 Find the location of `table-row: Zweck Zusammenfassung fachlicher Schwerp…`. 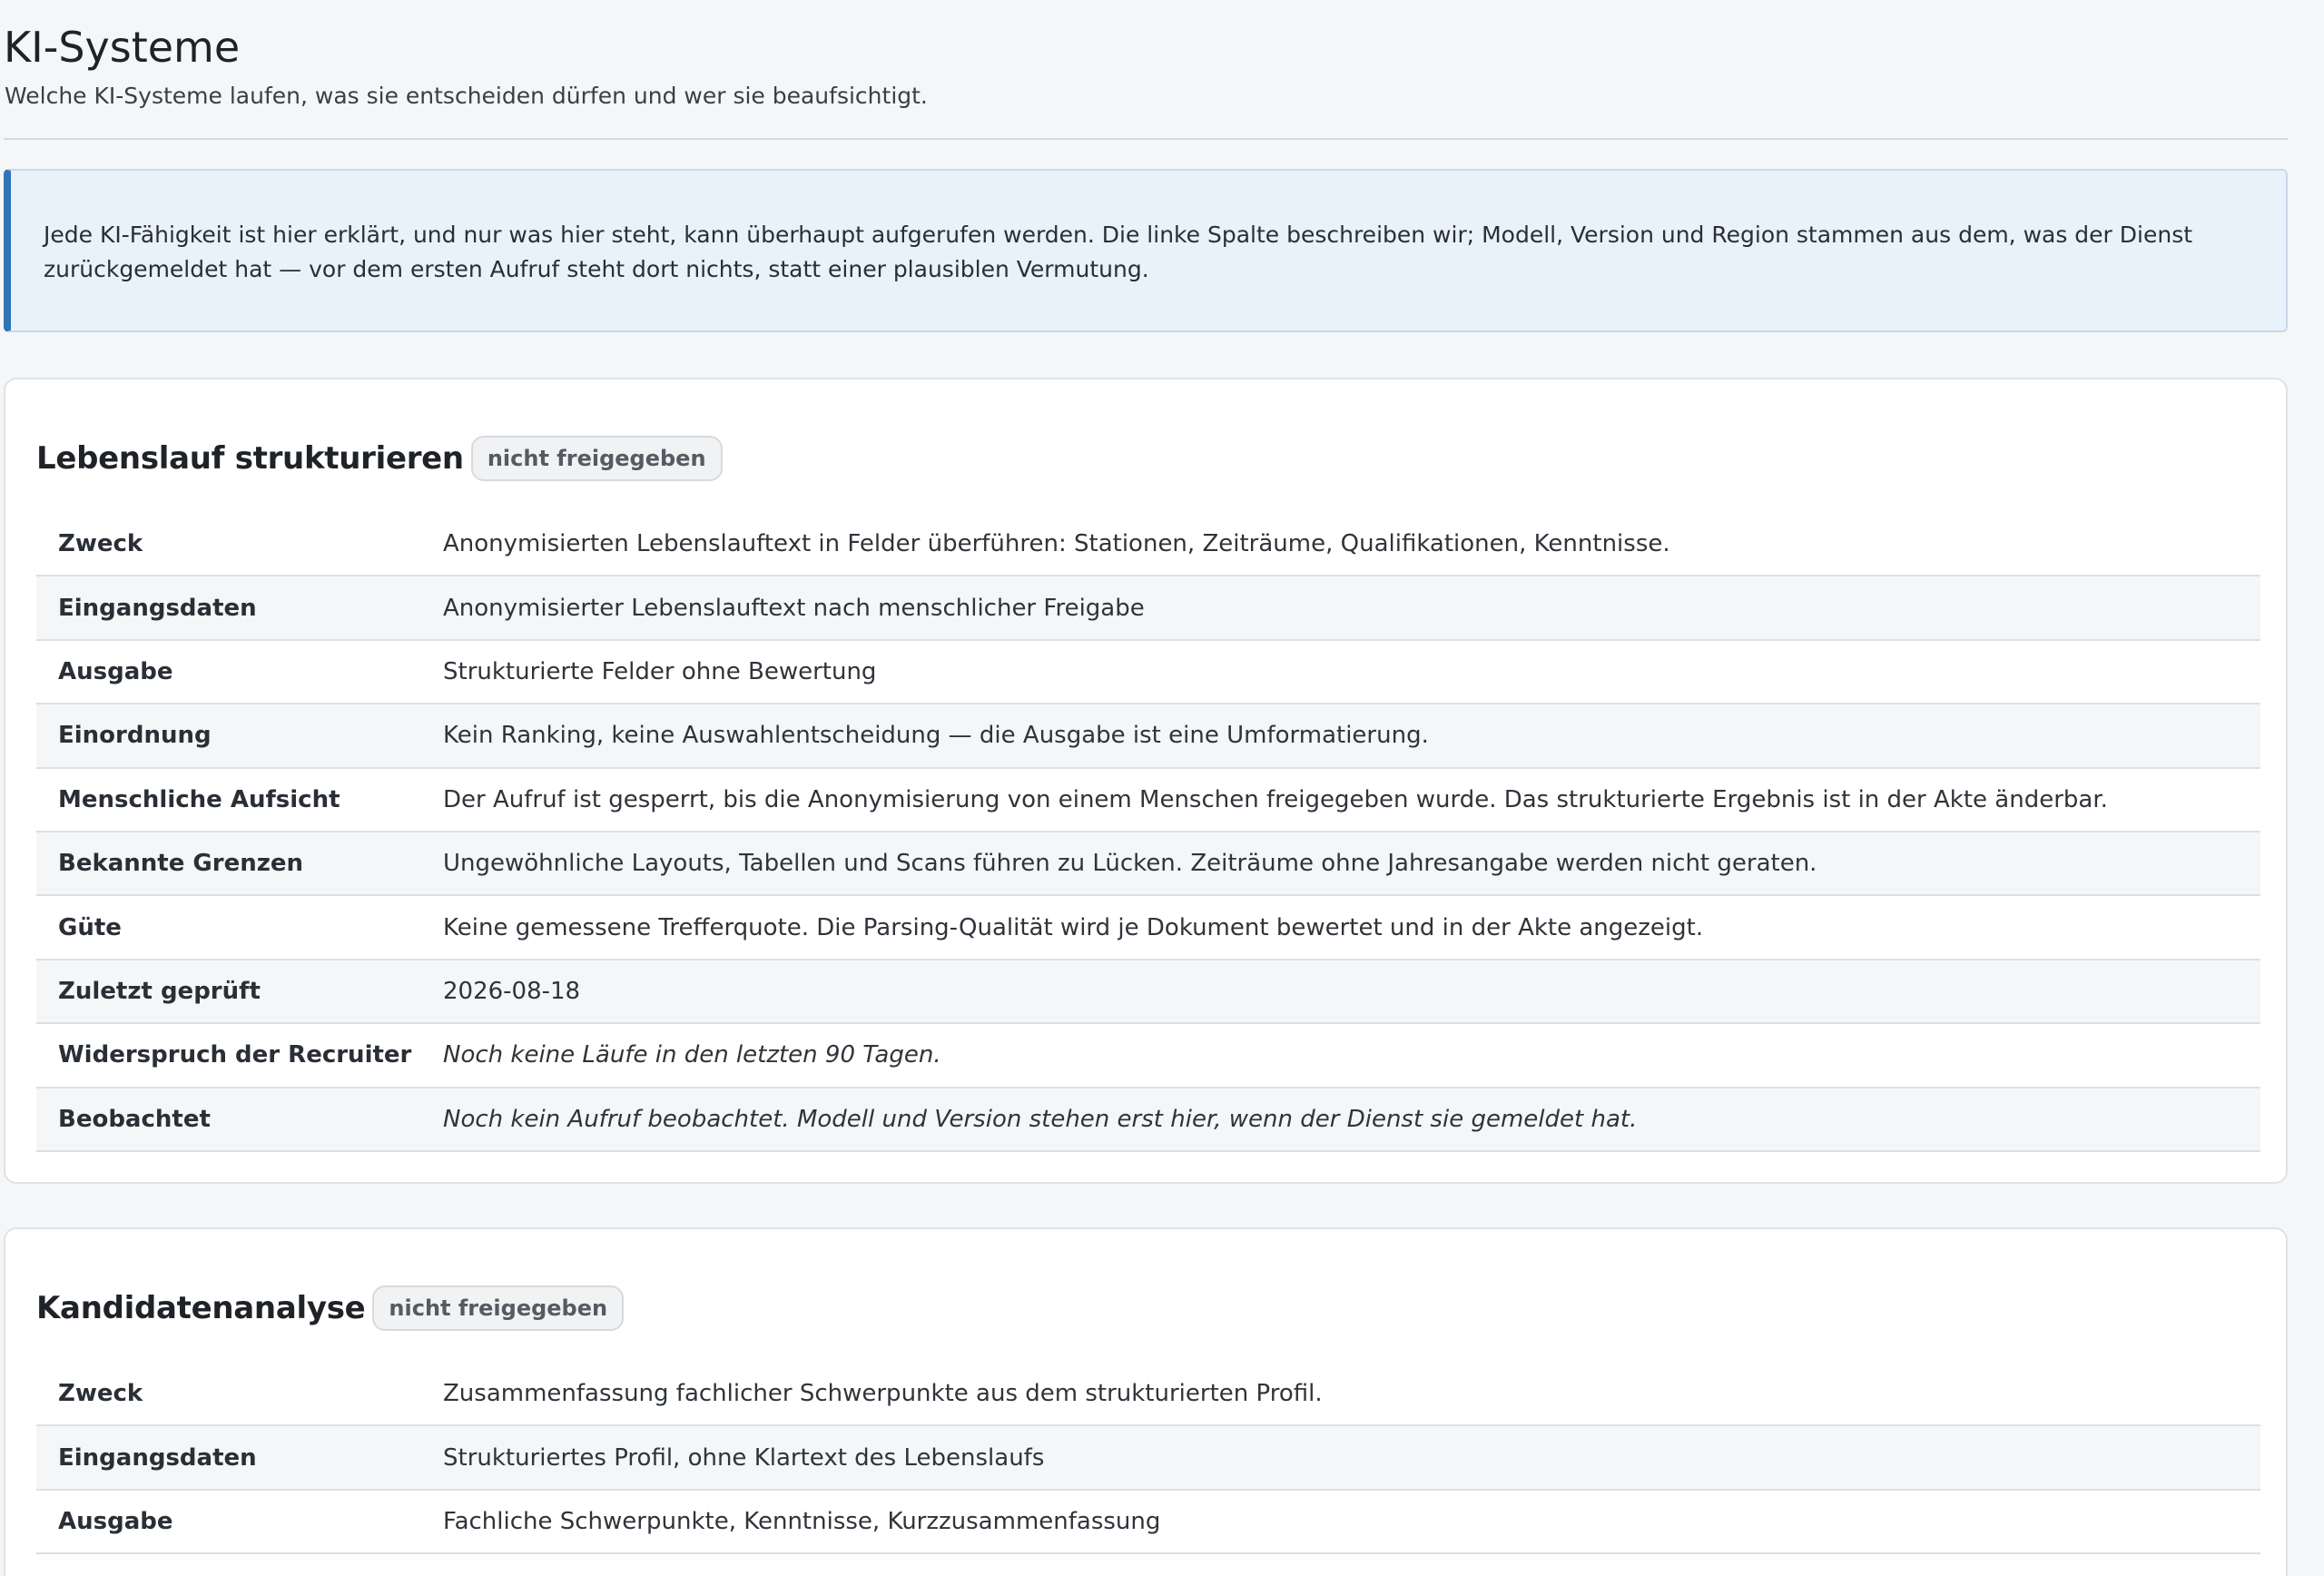

table-row: Zweck Zusammenfassung fachlicher Schwerp… is located at coordinates (1148, 1394).